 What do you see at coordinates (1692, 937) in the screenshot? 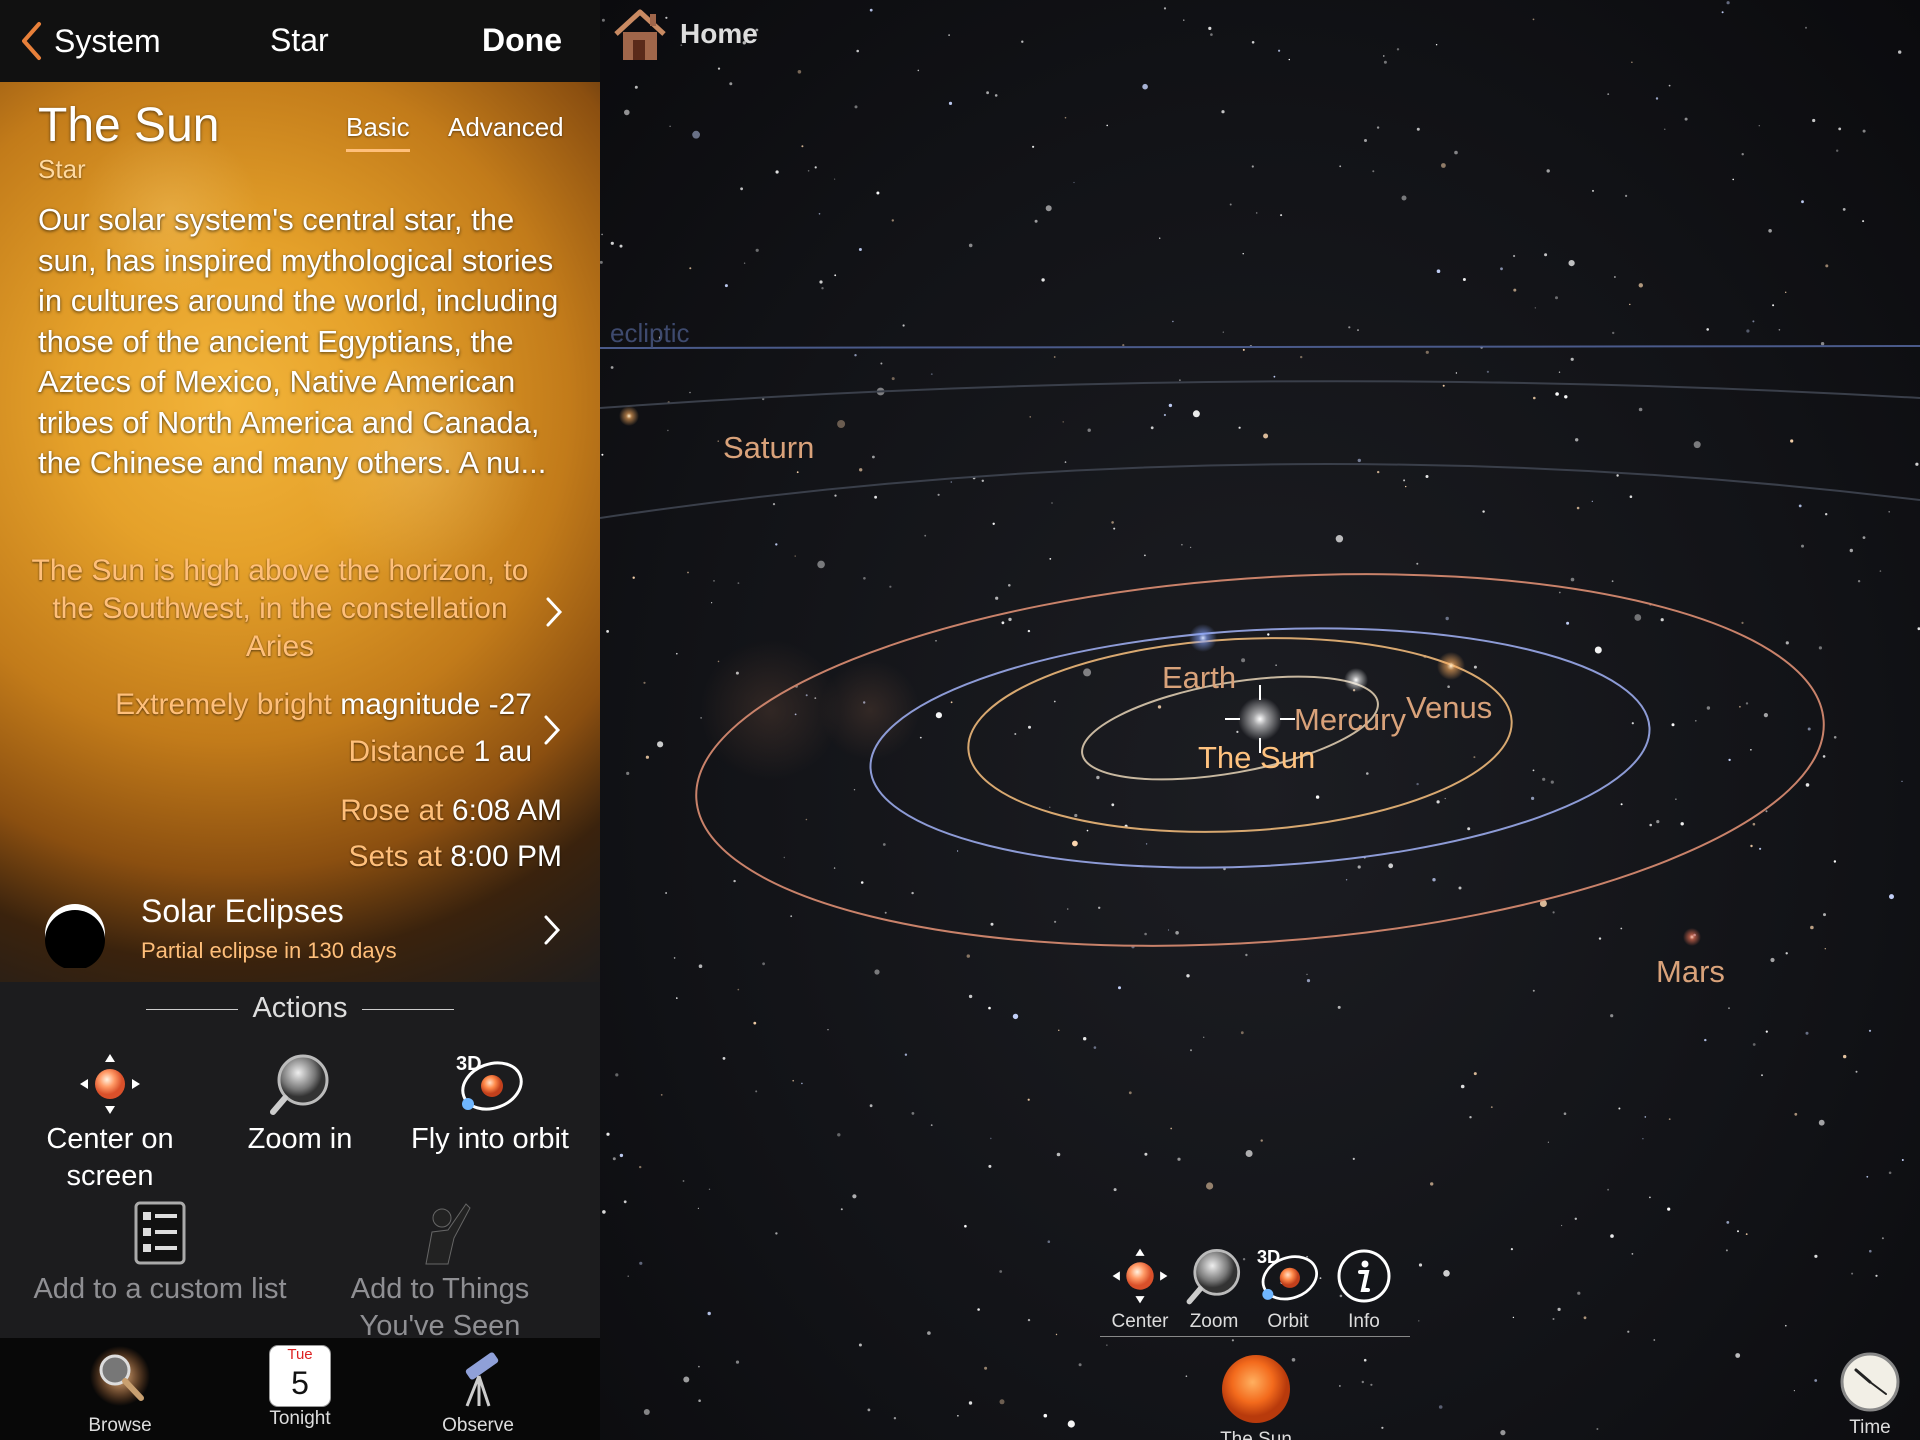
I see `mars-planet` at bounding box center [1692, 937].